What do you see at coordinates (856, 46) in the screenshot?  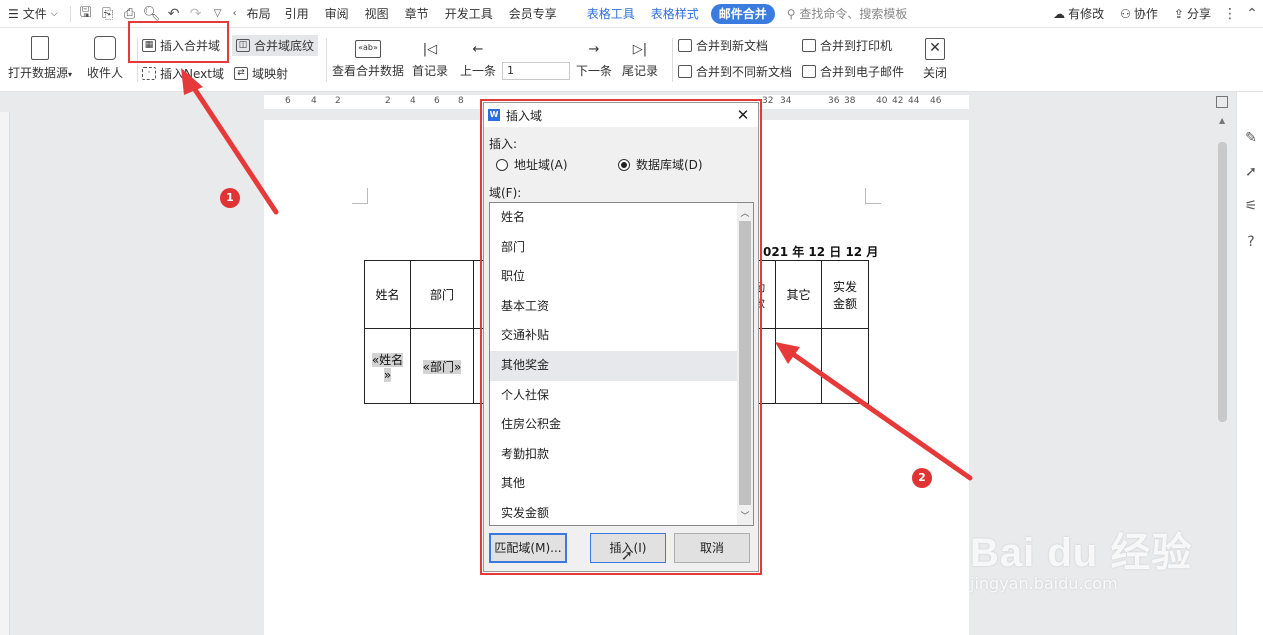 I see `merge-printer-label: 合并到打印机` at bounding box center [856, 46].